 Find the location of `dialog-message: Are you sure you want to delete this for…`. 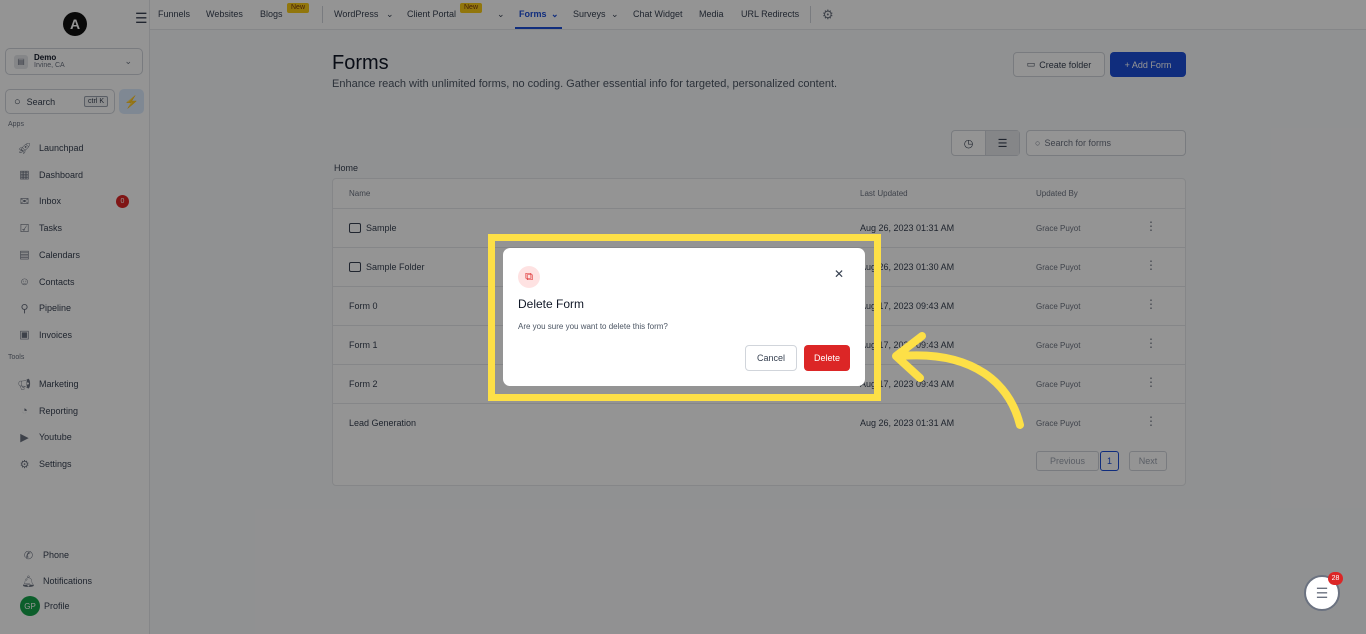

dialog-message: Are you sure you want to delete this for… is located at coordinates (593, 326).